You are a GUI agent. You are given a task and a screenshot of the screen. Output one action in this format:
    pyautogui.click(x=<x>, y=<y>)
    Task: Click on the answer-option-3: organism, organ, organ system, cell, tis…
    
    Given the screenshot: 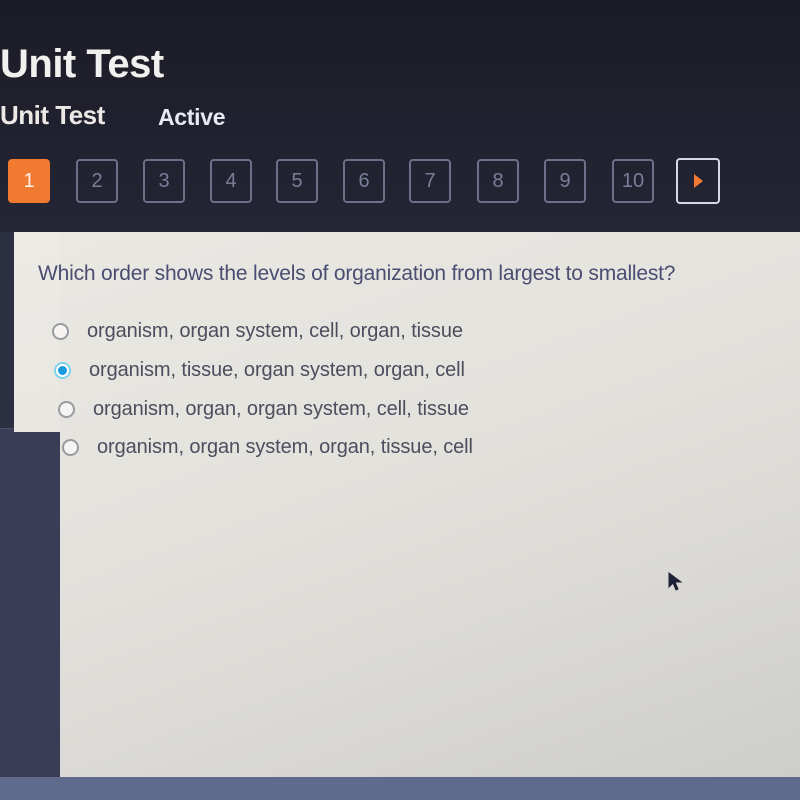 What is the action you would take?
    pyautogui.click(x=263, y=409)
    